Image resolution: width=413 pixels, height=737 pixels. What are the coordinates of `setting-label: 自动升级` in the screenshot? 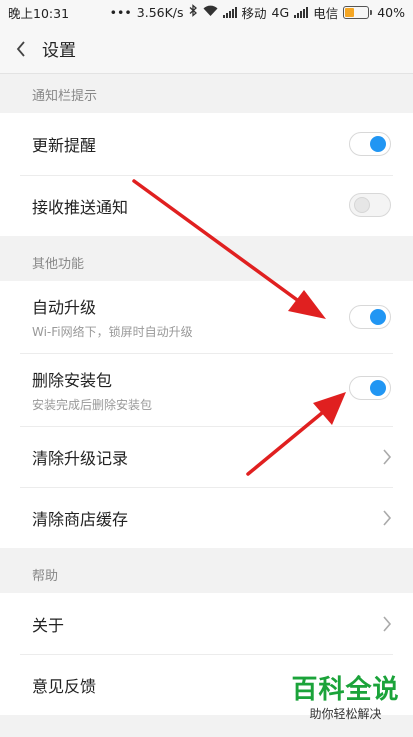 It's located at (64, 307).